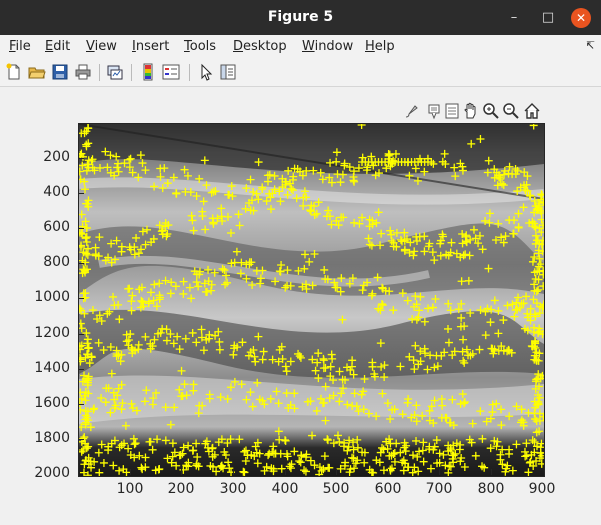 The image size is (601, 525). What do you see at coordinates (471, 111) in the screenshot?
I see `pan-icon` at bounding box center [471, 111].